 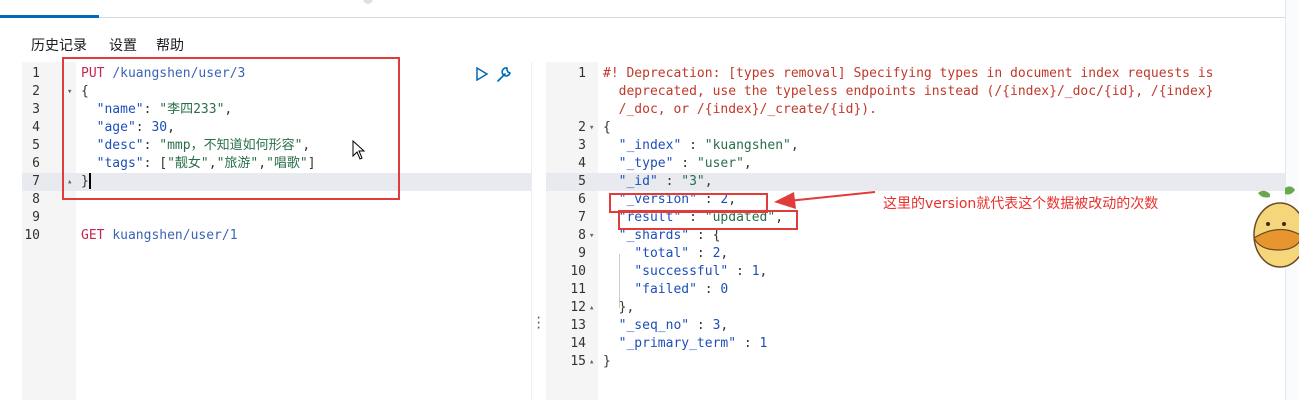 I want to click on line-number: 14, so click(x=578, y=343).